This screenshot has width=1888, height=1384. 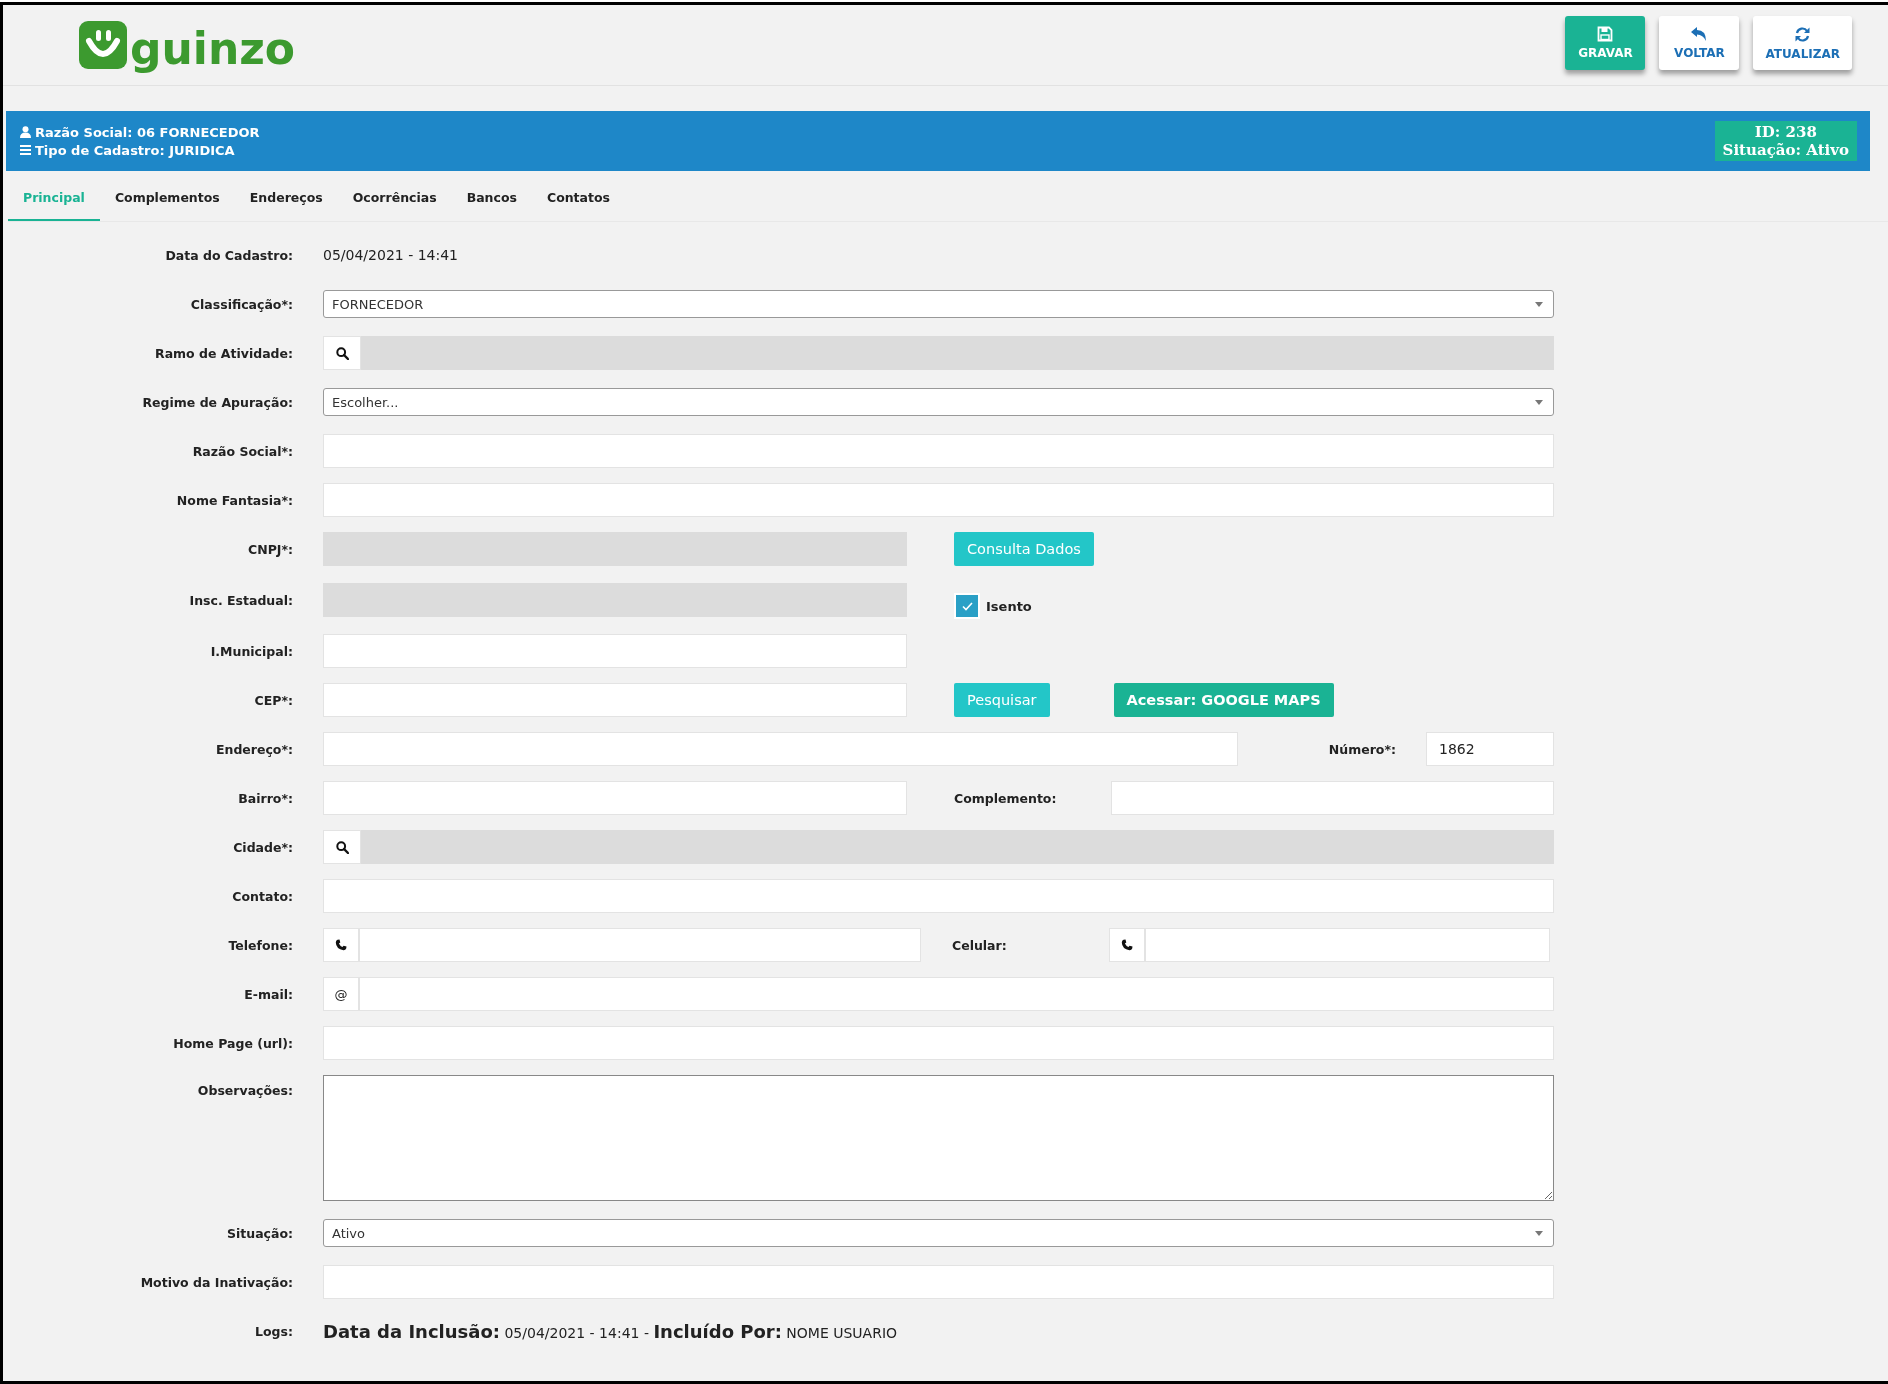 I want to click on logo-text: guinzo, so click(x=213, y=49).